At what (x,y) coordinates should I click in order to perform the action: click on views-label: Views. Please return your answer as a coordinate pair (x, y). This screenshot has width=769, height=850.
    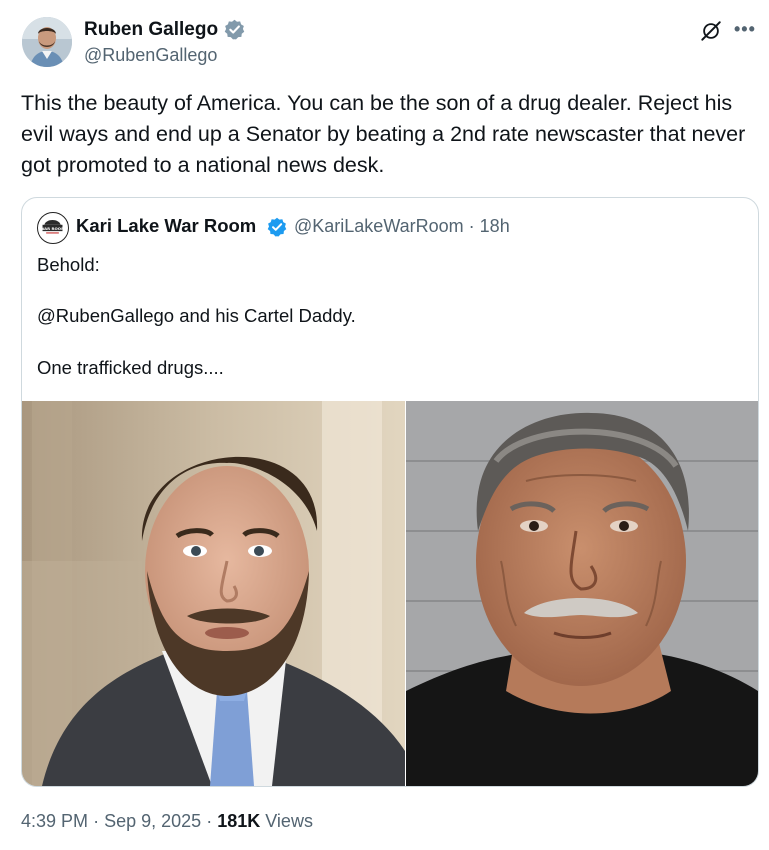
    Looking at the image, I should click on (289, 821).